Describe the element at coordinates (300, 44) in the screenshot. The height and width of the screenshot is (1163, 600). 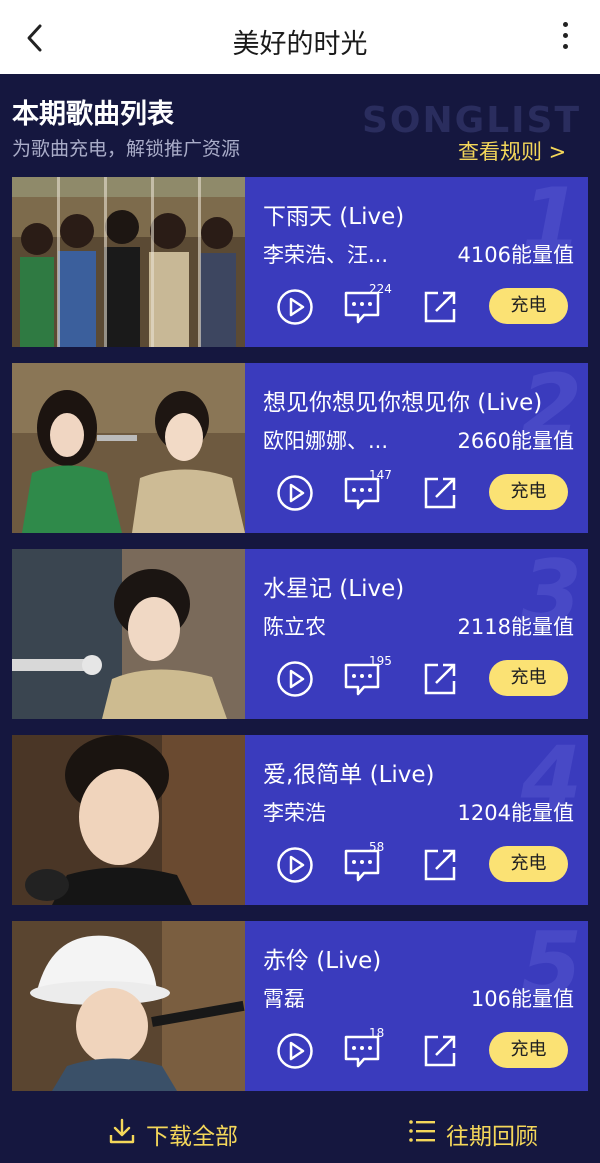
I see `page-title: 美好的时光` at that location.